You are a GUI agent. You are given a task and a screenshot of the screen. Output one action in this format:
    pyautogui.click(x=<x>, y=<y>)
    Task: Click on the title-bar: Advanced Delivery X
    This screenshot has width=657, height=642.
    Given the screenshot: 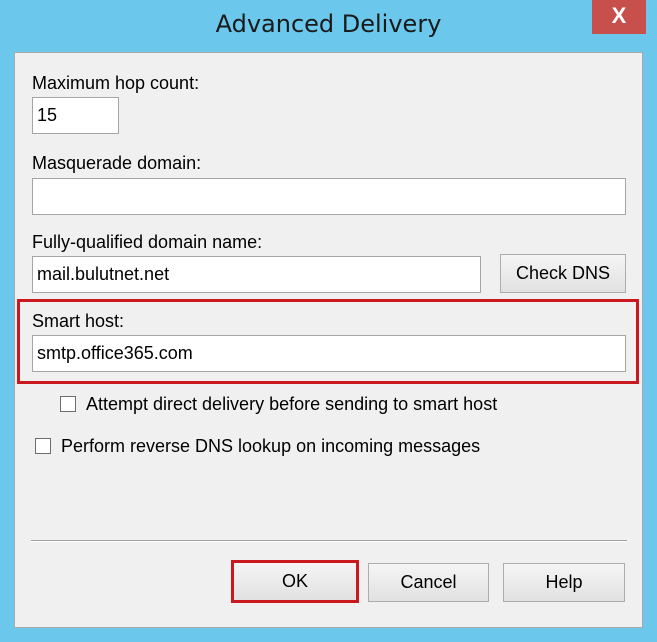 What is the action you would take?
    pyautogui.click(x=328, y=26)
    